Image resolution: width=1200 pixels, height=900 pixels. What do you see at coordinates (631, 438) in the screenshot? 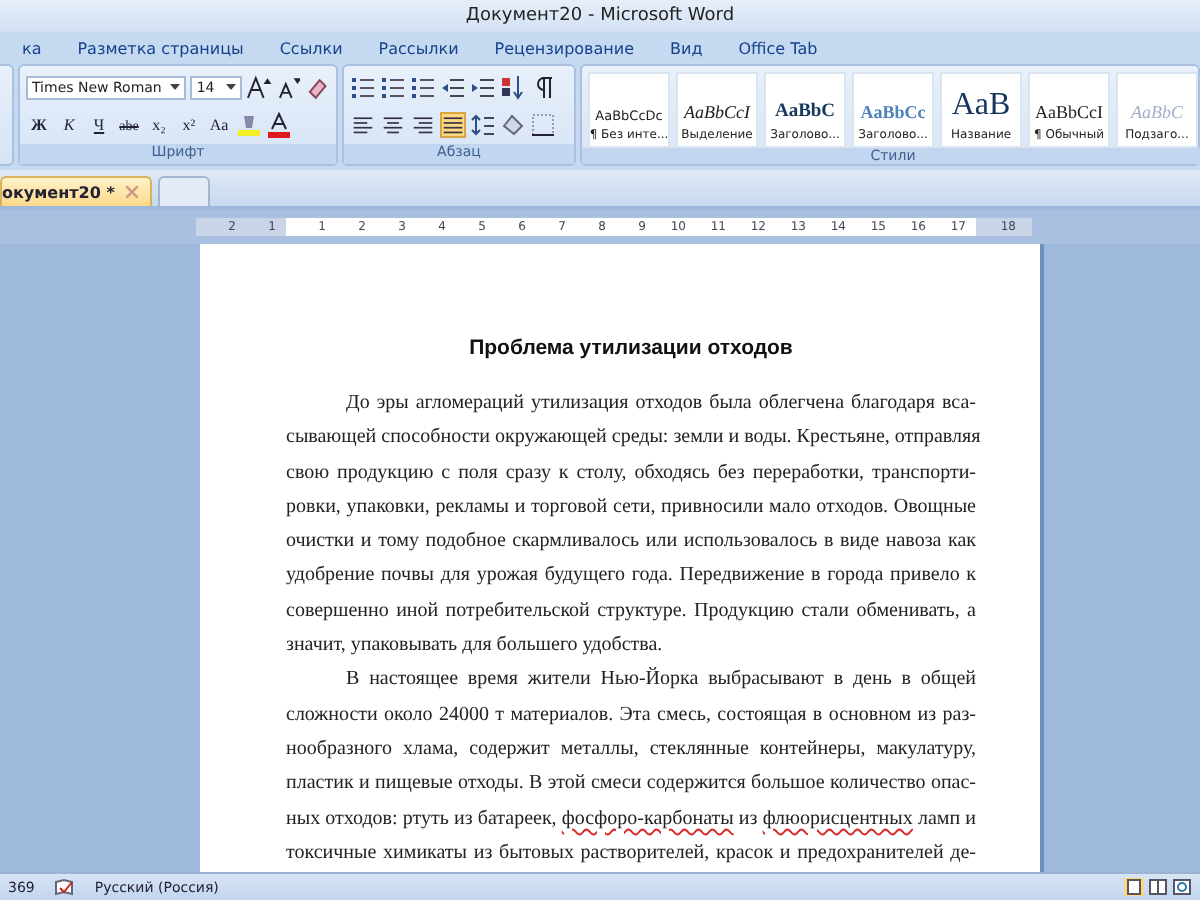
I see `text-line: сывающей способности окружающей среды: земли и воды. Крестьяне, отправляя` at bounding box center [631, 438].